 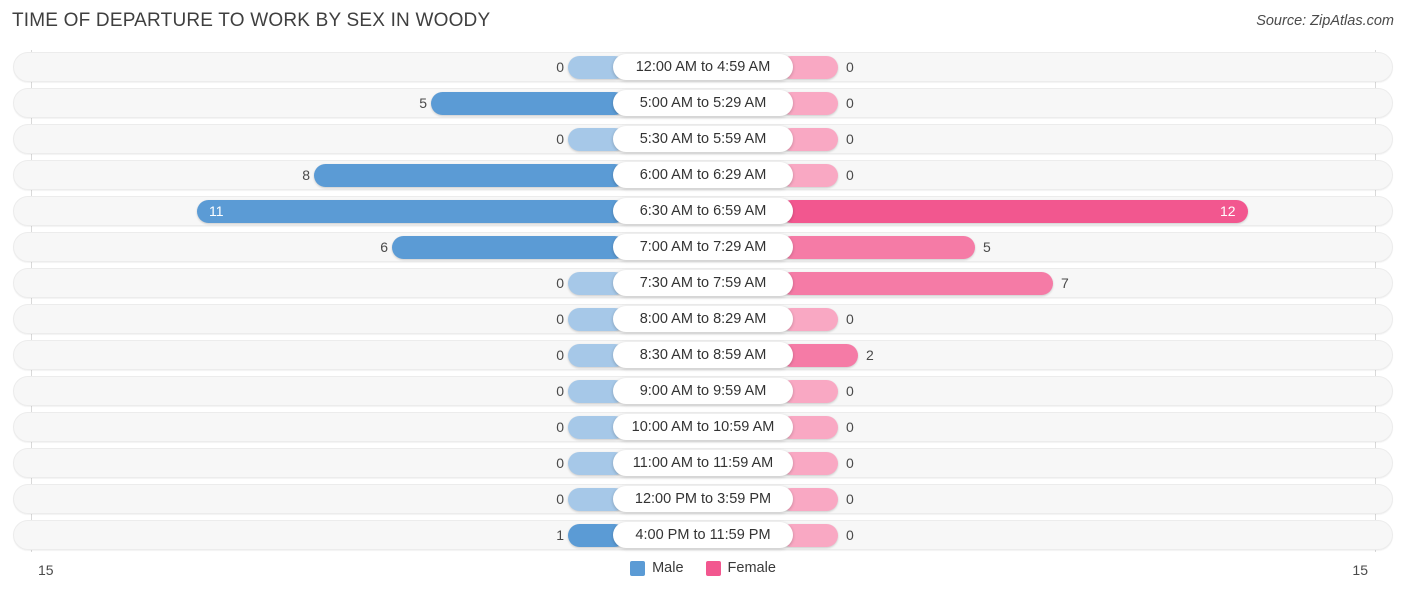 I want to click on chart-row: 0 0 5:30 AM to 5:59 AM, so click(x=703, y=139).